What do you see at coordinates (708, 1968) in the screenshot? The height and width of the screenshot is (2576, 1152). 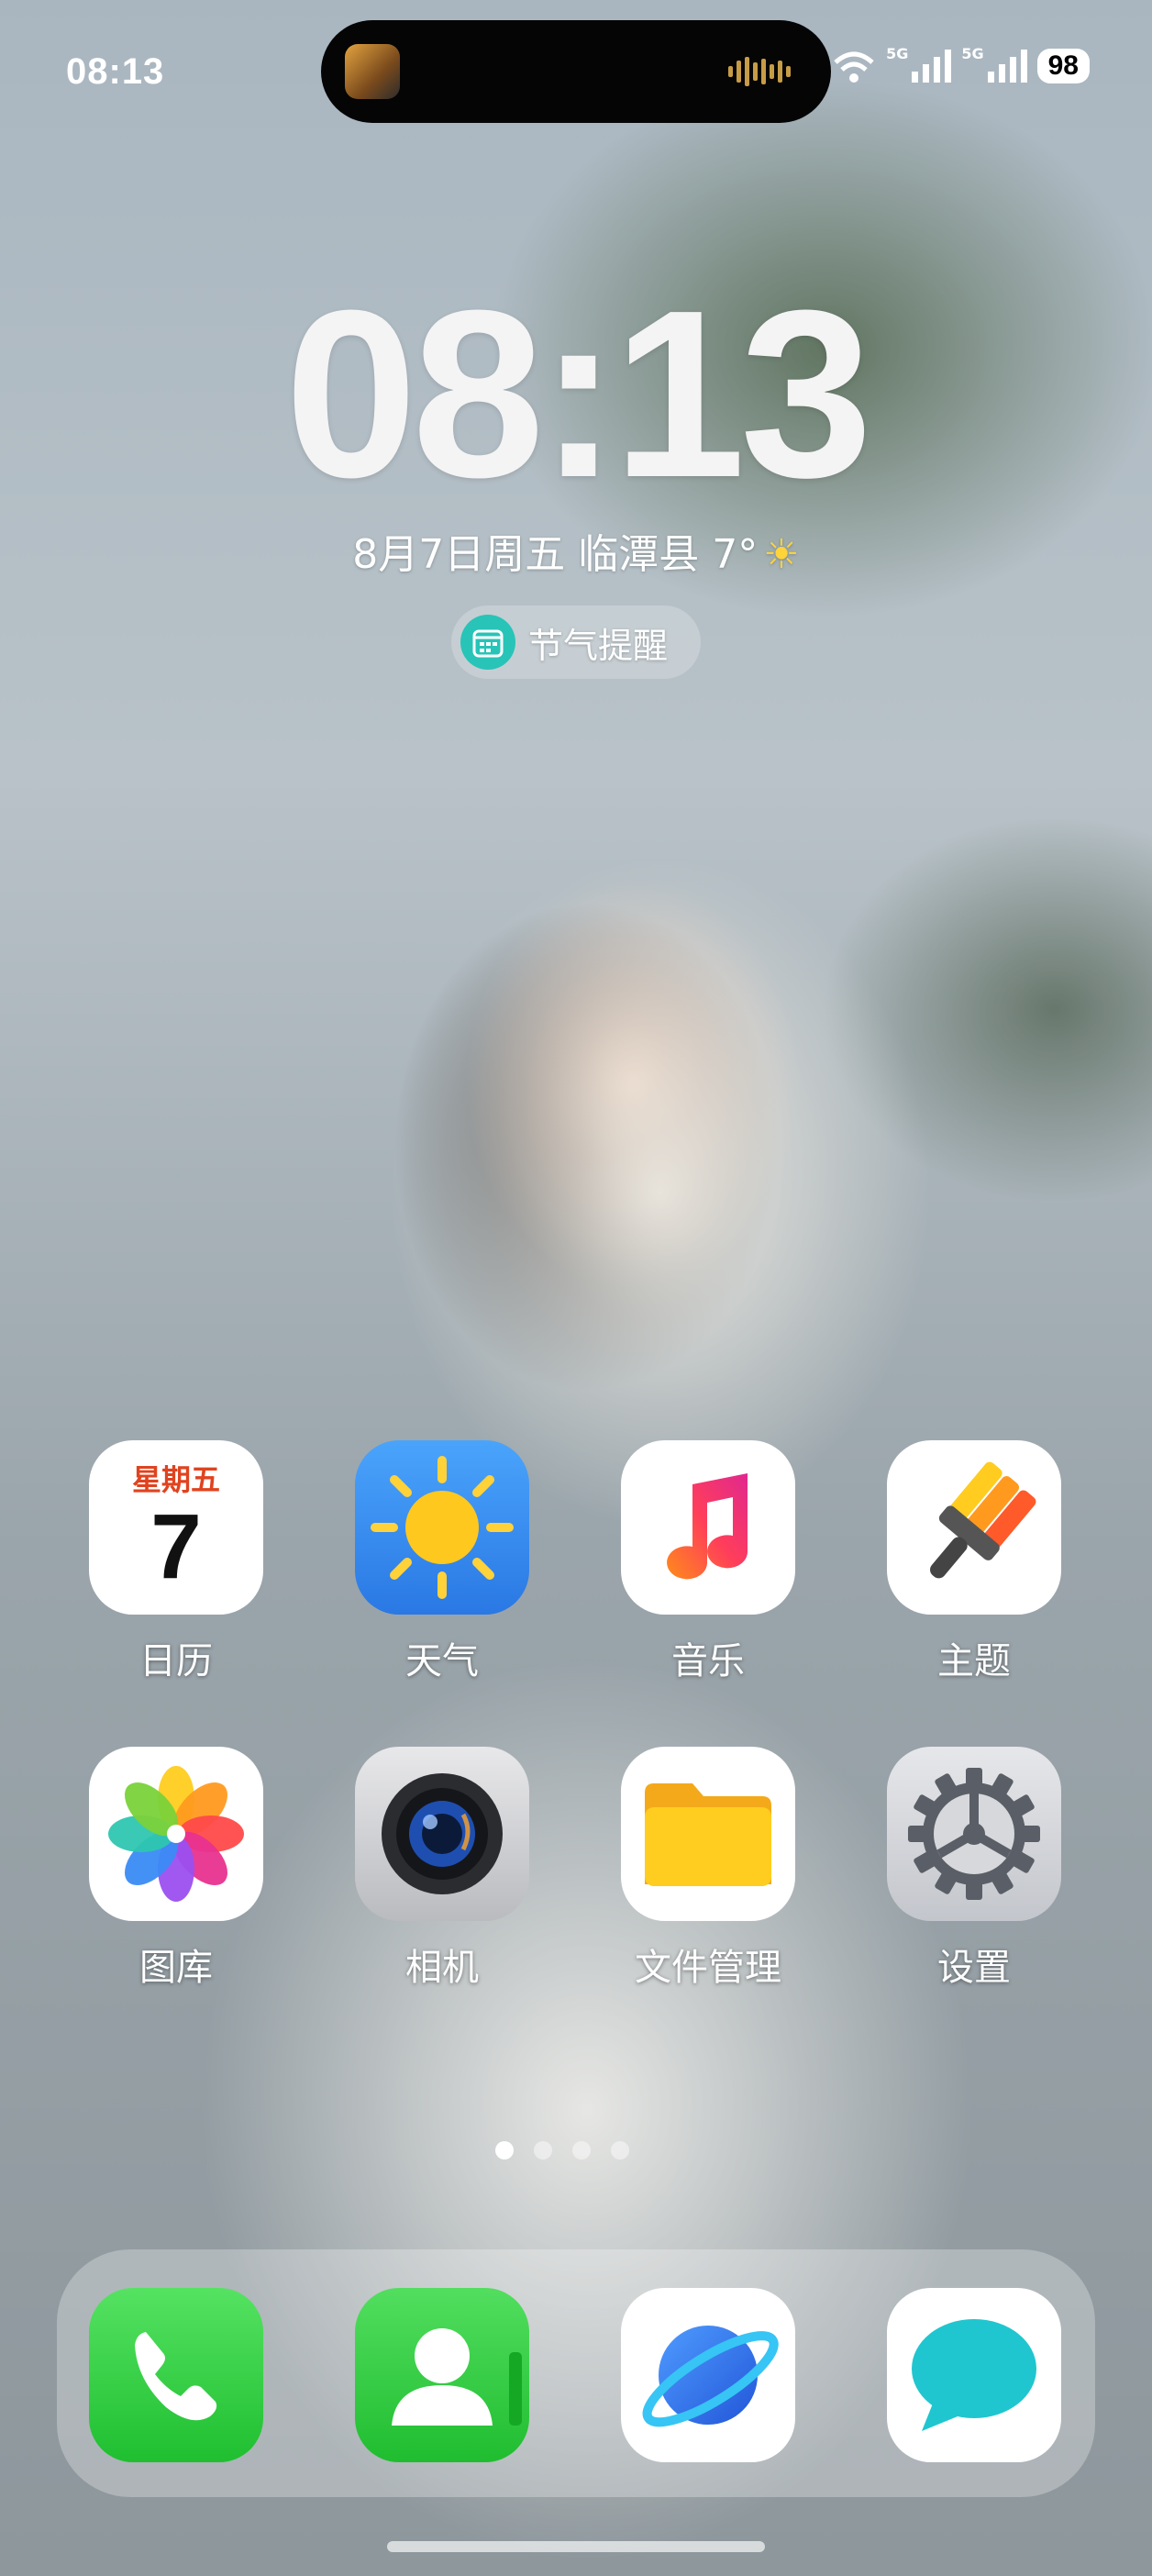 I see `app-label: 文件管理` at bounding box center [708, 1968].